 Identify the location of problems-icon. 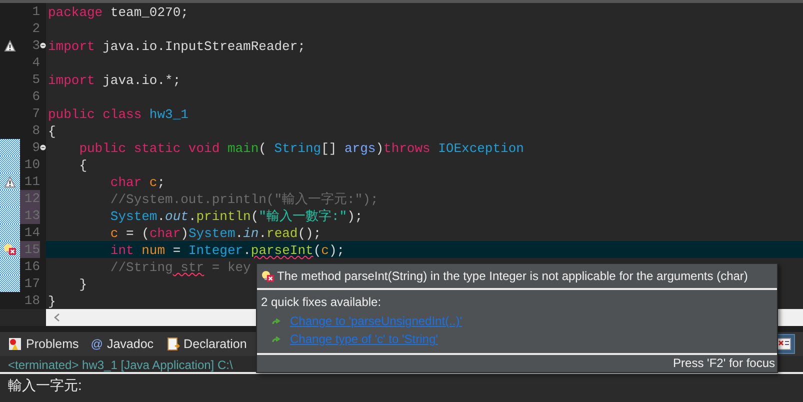
(15, 344).